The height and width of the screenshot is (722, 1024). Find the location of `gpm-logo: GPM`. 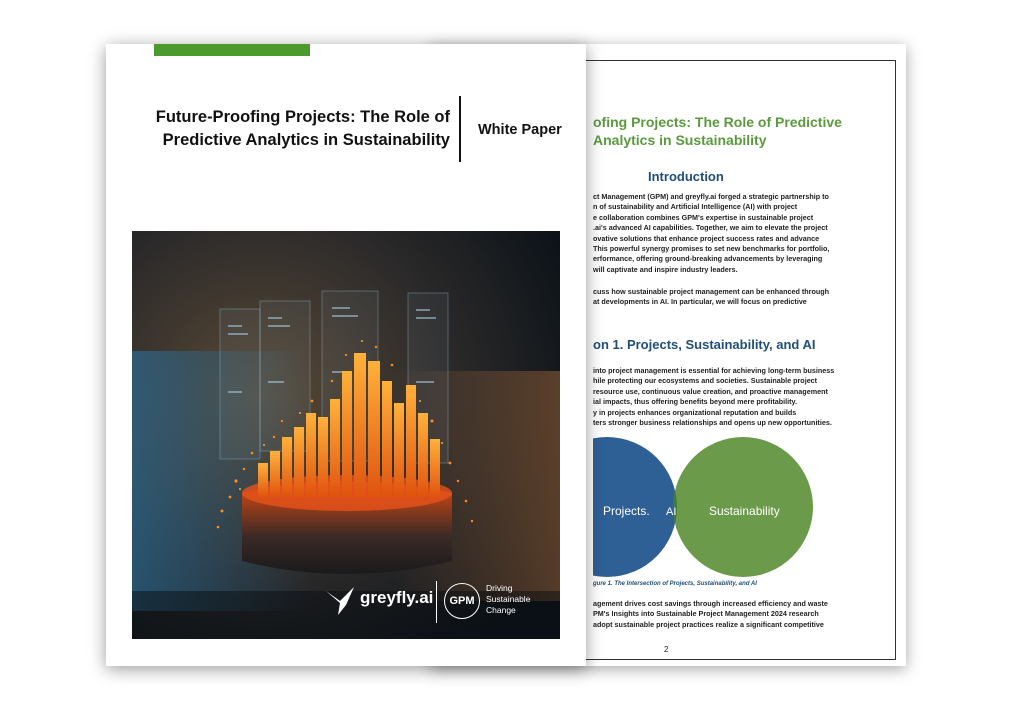

gpm-logo: GPM is located at coordinates (462, 601).